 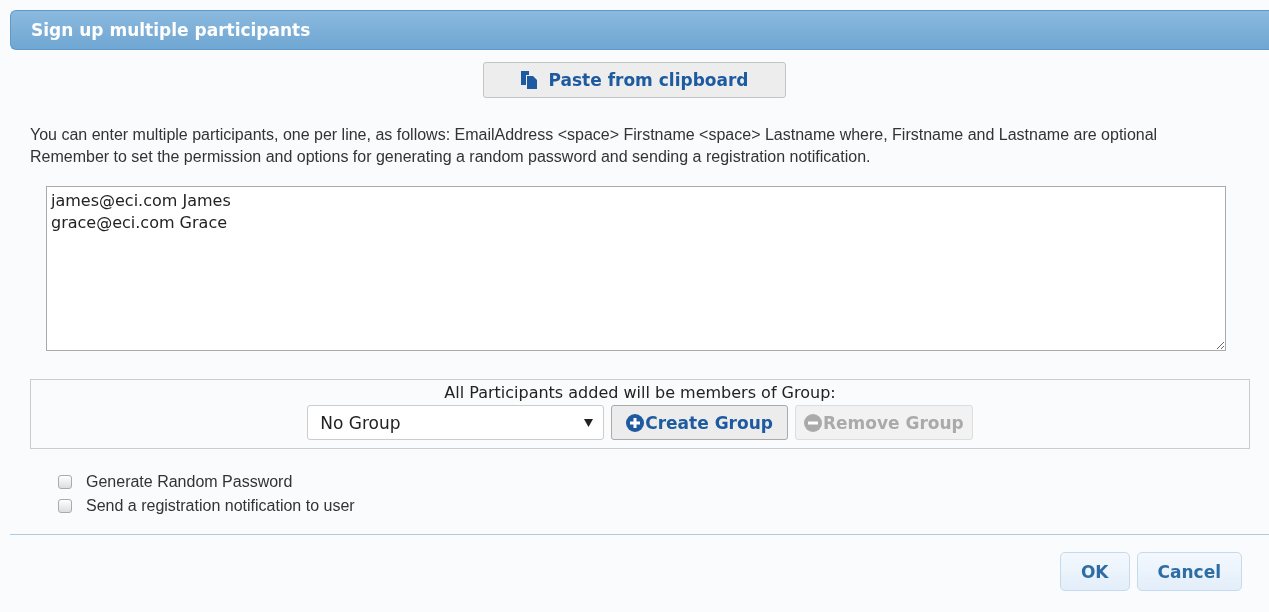 What do you see at coordinates (634, 80) in the screenshot?
I see `paste-button: Paste from clipboard` at bounding box center [634, 80].